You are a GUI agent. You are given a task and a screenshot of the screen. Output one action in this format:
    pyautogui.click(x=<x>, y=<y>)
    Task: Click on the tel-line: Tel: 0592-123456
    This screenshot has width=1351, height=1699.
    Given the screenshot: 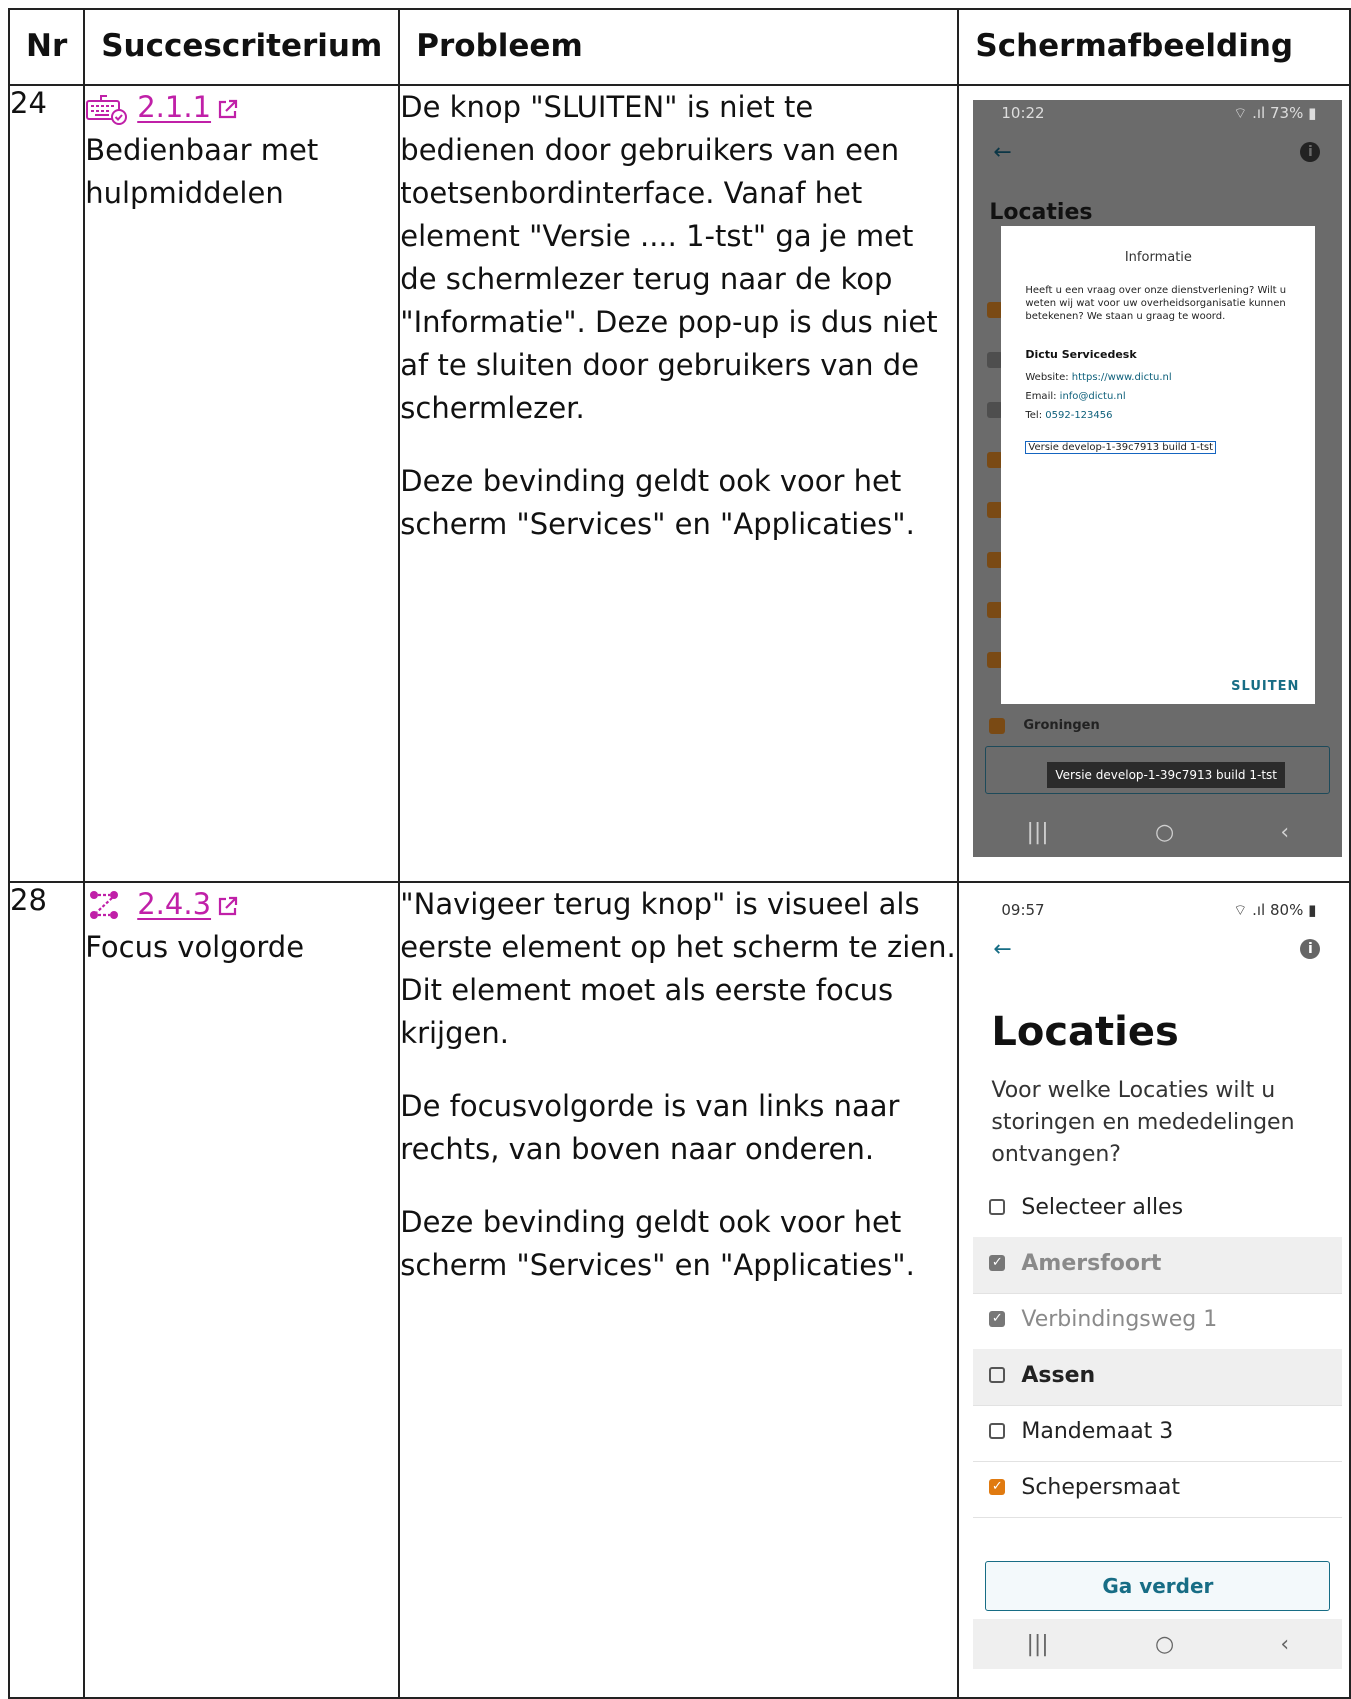 What is the action you would take?
    pyautogui.click(x=1069, y=415)
    